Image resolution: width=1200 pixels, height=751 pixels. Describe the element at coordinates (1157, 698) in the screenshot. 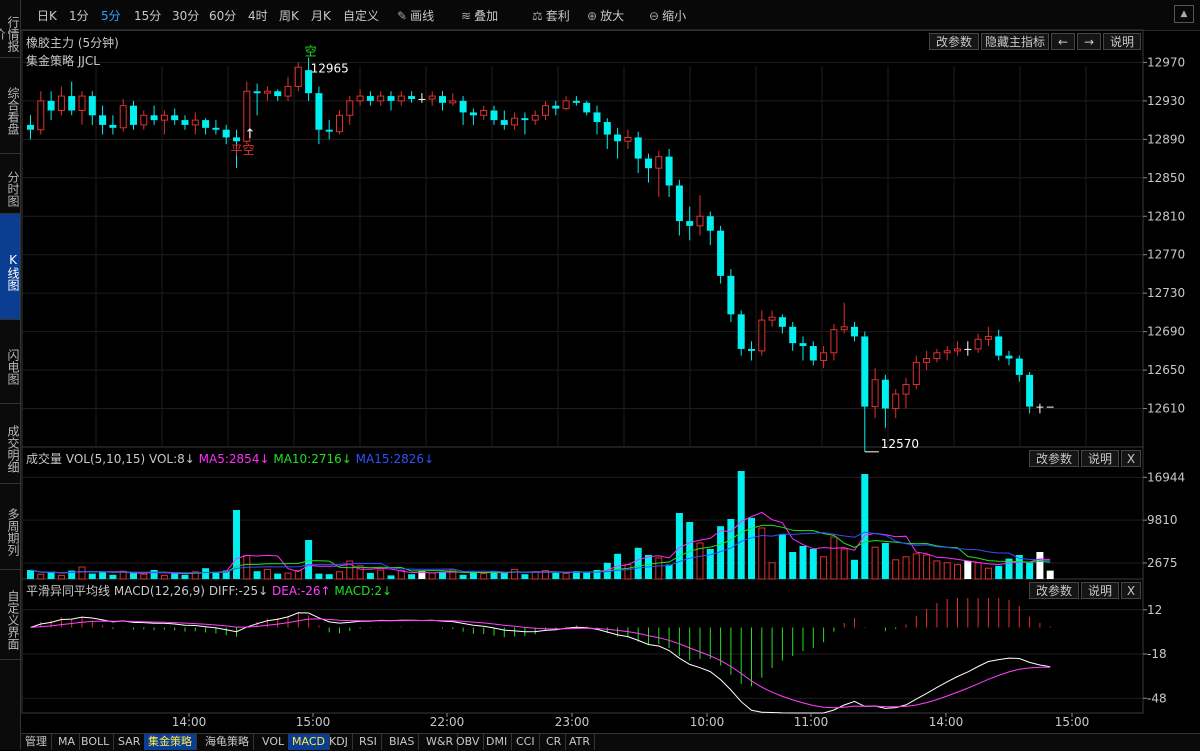

I see `macd-tick-label: -48` at that location.